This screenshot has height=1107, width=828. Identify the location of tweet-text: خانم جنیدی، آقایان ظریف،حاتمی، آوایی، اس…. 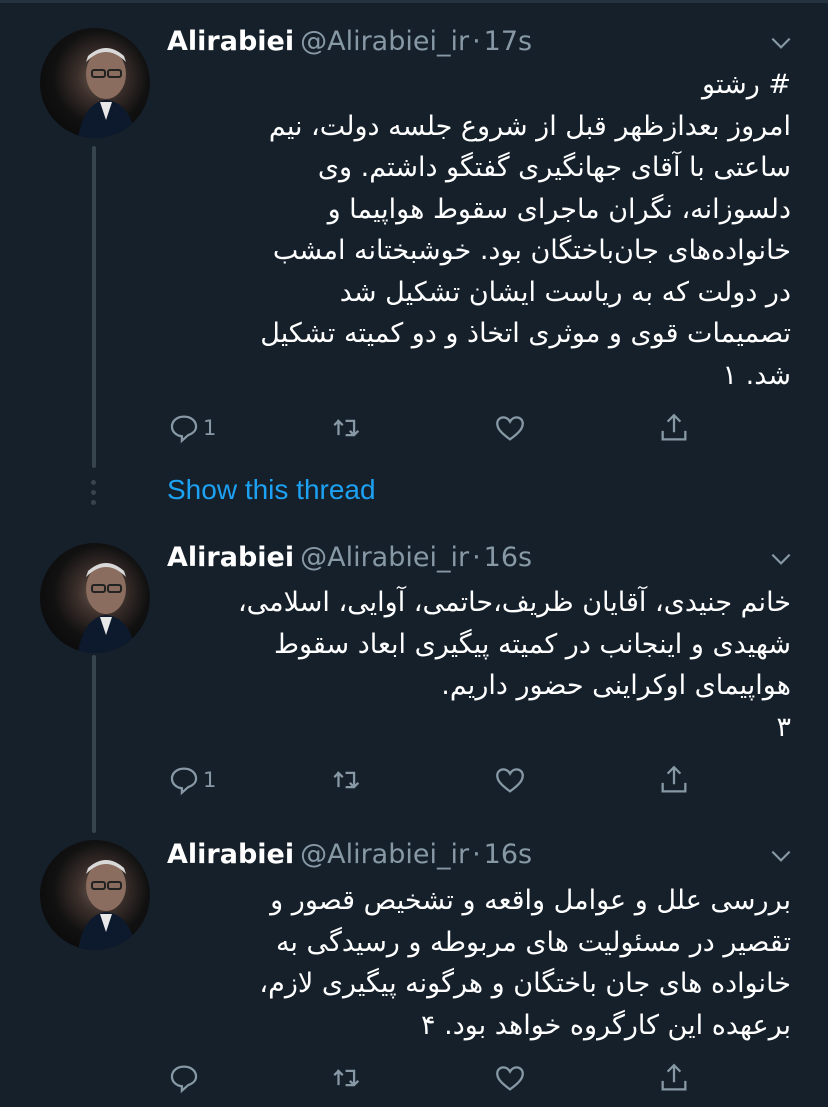
(514, 665).